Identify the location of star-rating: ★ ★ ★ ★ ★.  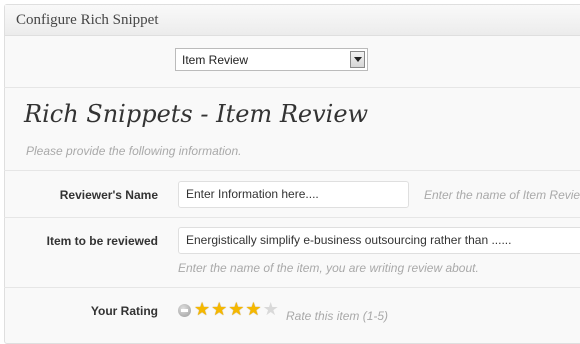
(229, 310).